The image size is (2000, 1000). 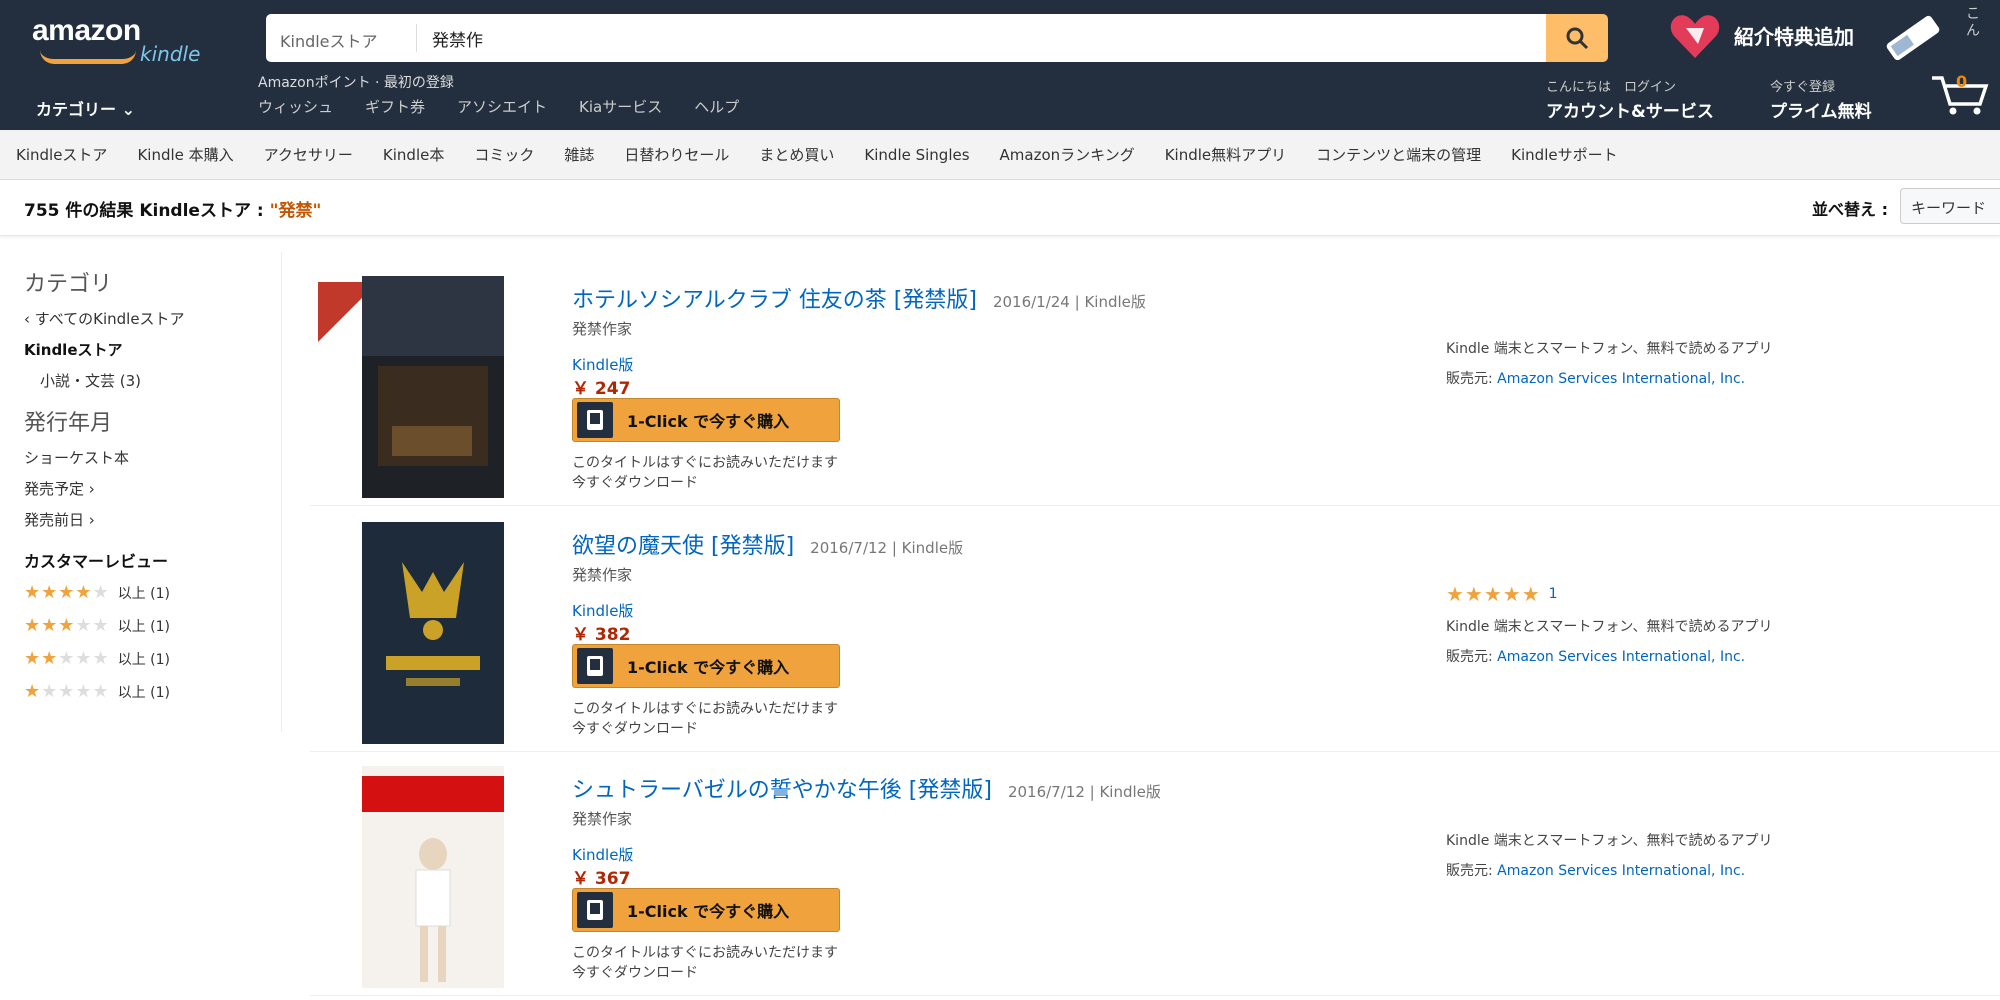 What do you see at coordinates (395, 106) in the screenshot?
I see `subnav-item: ギフト券` at bounding box center [395, 106].